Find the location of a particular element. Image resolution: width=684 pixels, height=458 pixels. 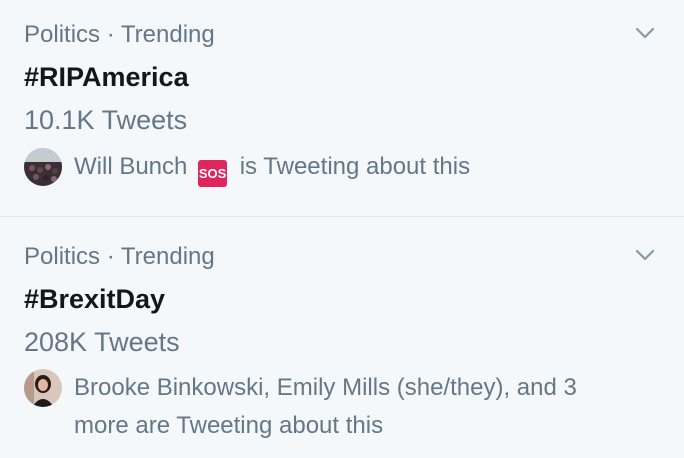

social-context: Will Bunch SOS is Tweeting about this is located at coordinates (354, 167).